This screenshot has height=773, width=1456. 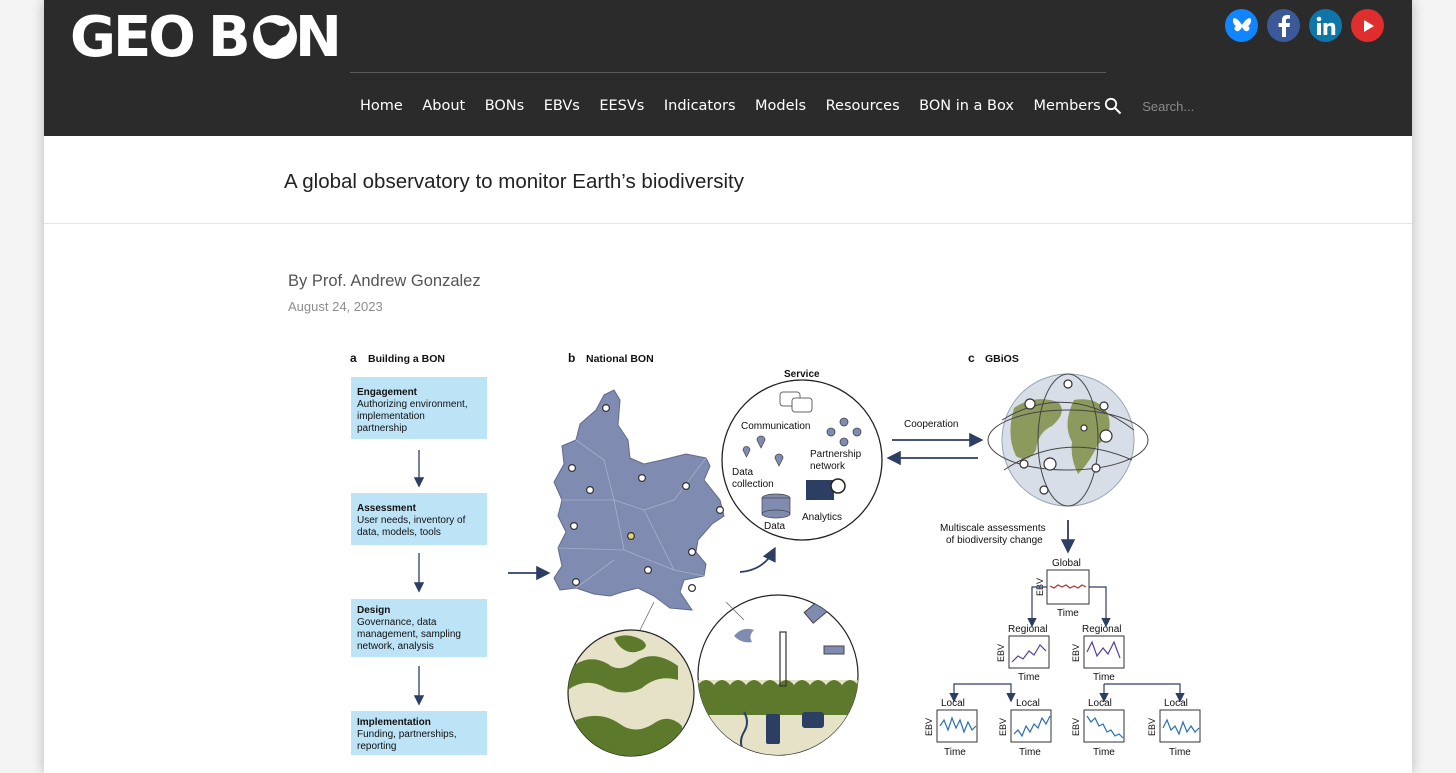 I want to click on nav-models: Models, so click(x=780, y=106).